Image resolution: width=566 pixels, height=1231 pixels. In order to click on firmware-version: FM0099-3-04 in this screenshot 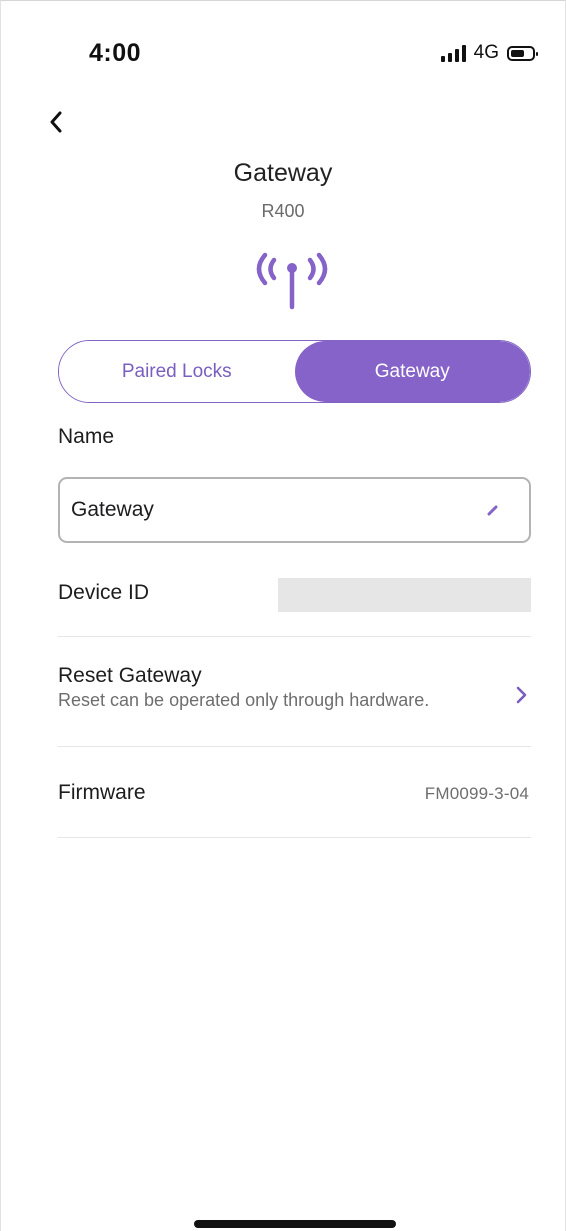, I will do `click(476, 793)`.